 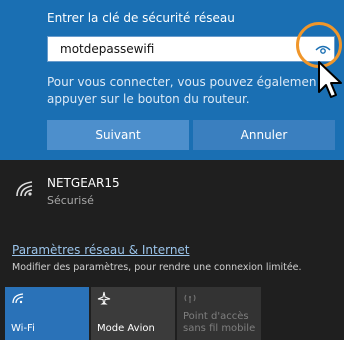 What do you see at coordinates (23, 328) in the screenshot?
I see `wifi-tile-label: Wi-Fi` at bounding box center [23, 328].